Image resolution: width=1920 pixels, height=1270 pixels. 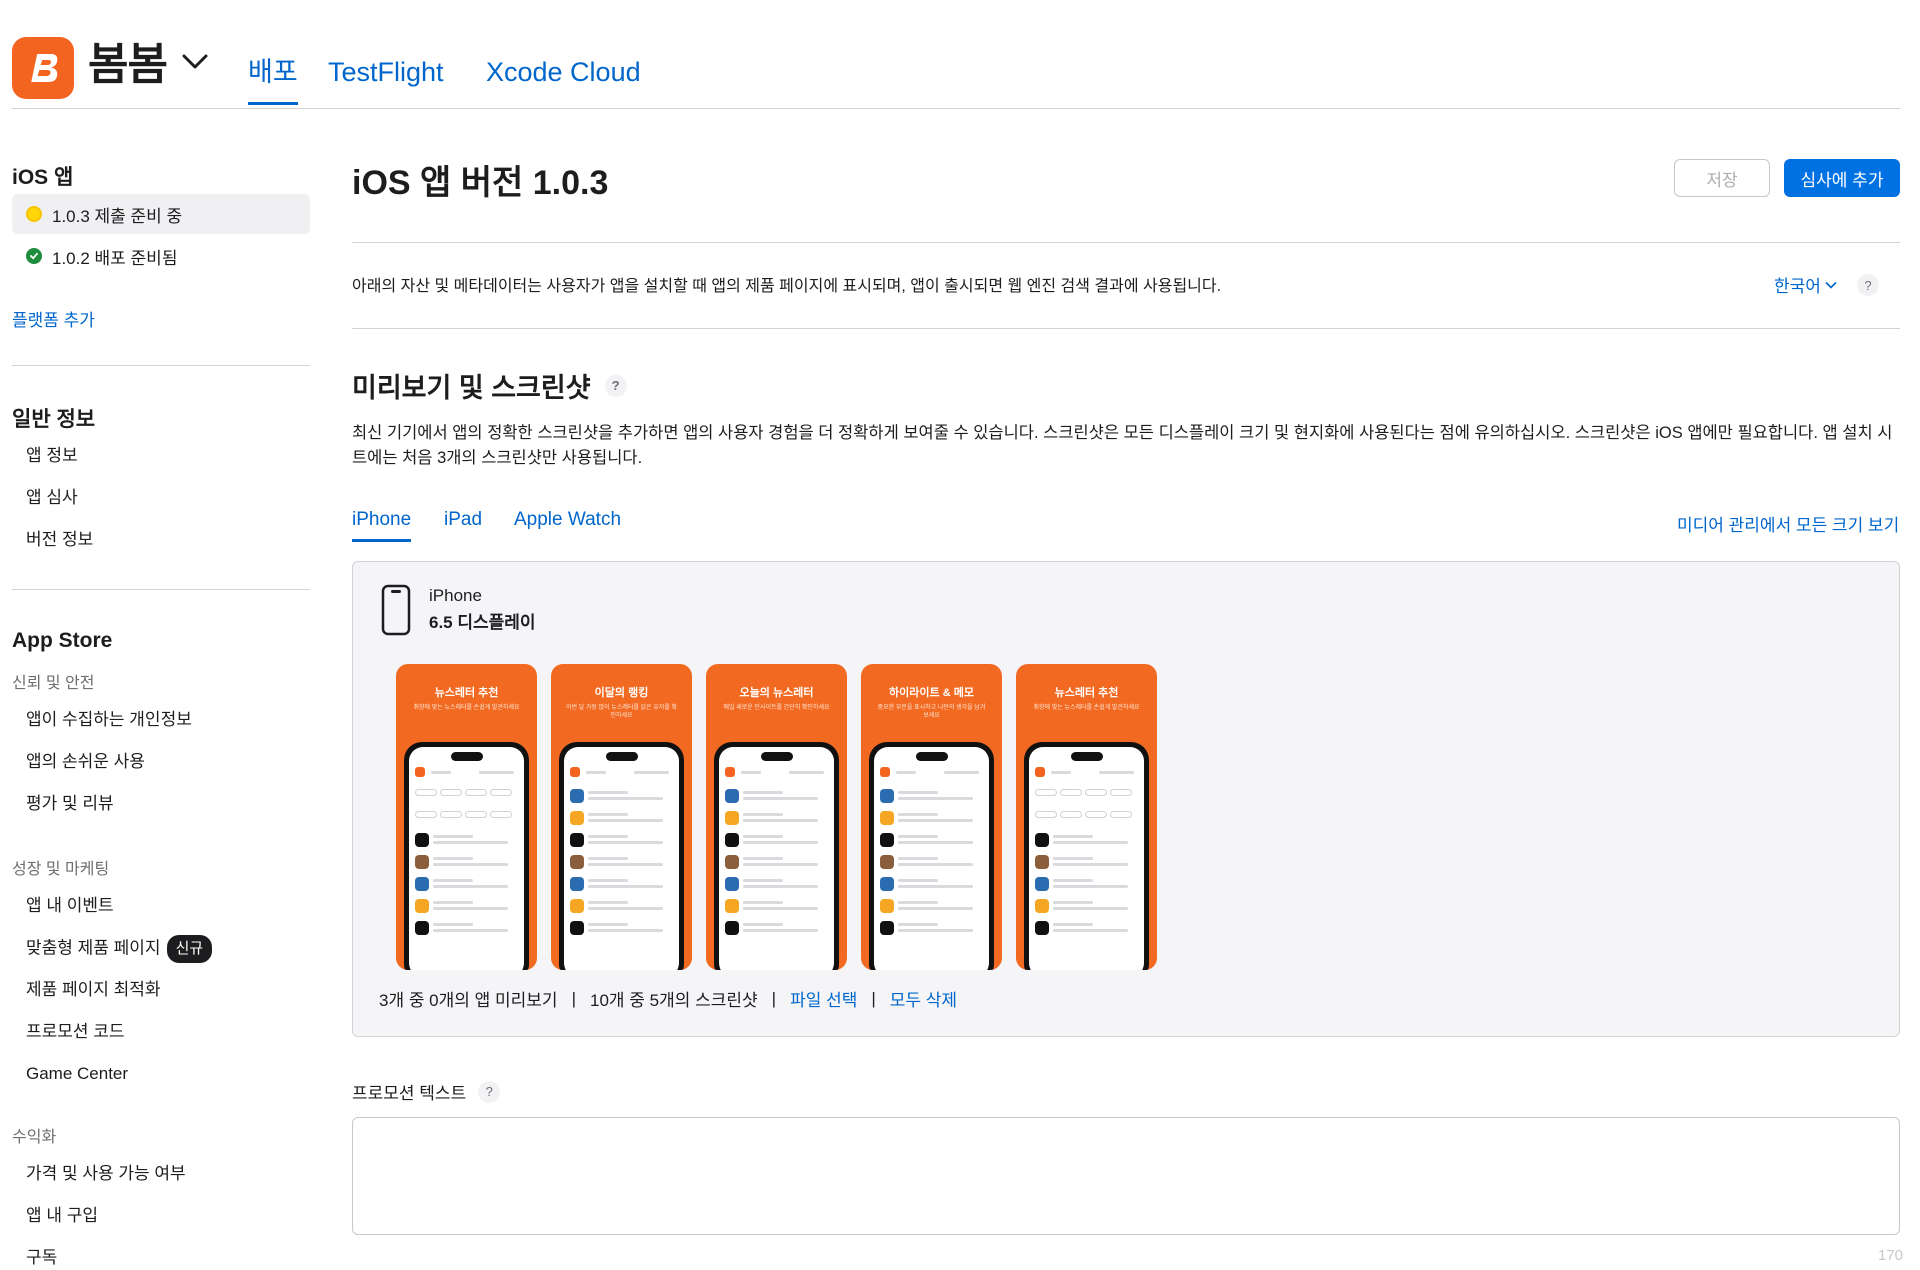 I want to click on sidebar-item-app-review: 앱 심사, so click(x=161, y=498).